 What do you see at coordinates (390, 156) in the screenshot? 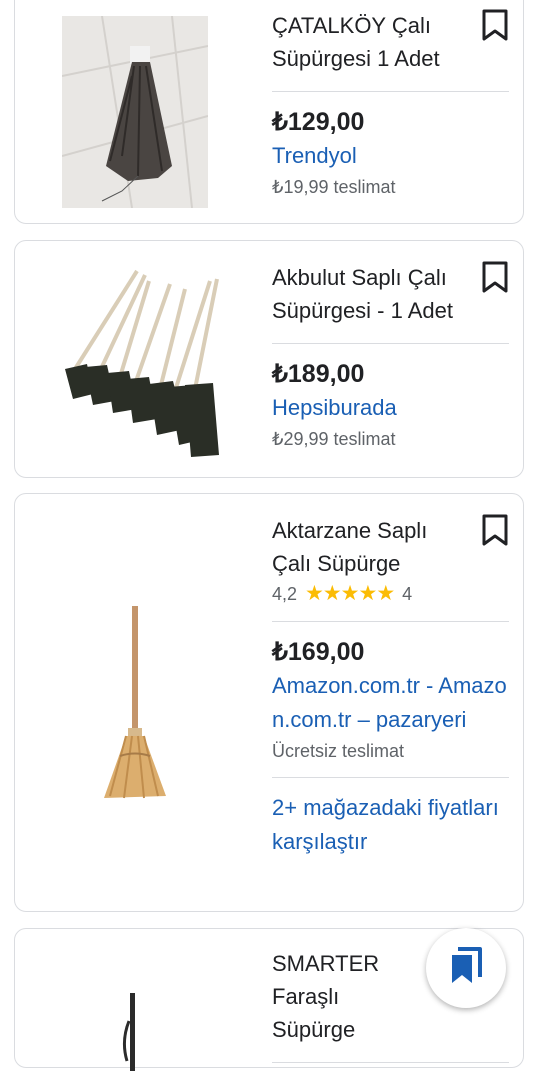
I see `store-link: Trendyol` at bounding box center [390, 156].